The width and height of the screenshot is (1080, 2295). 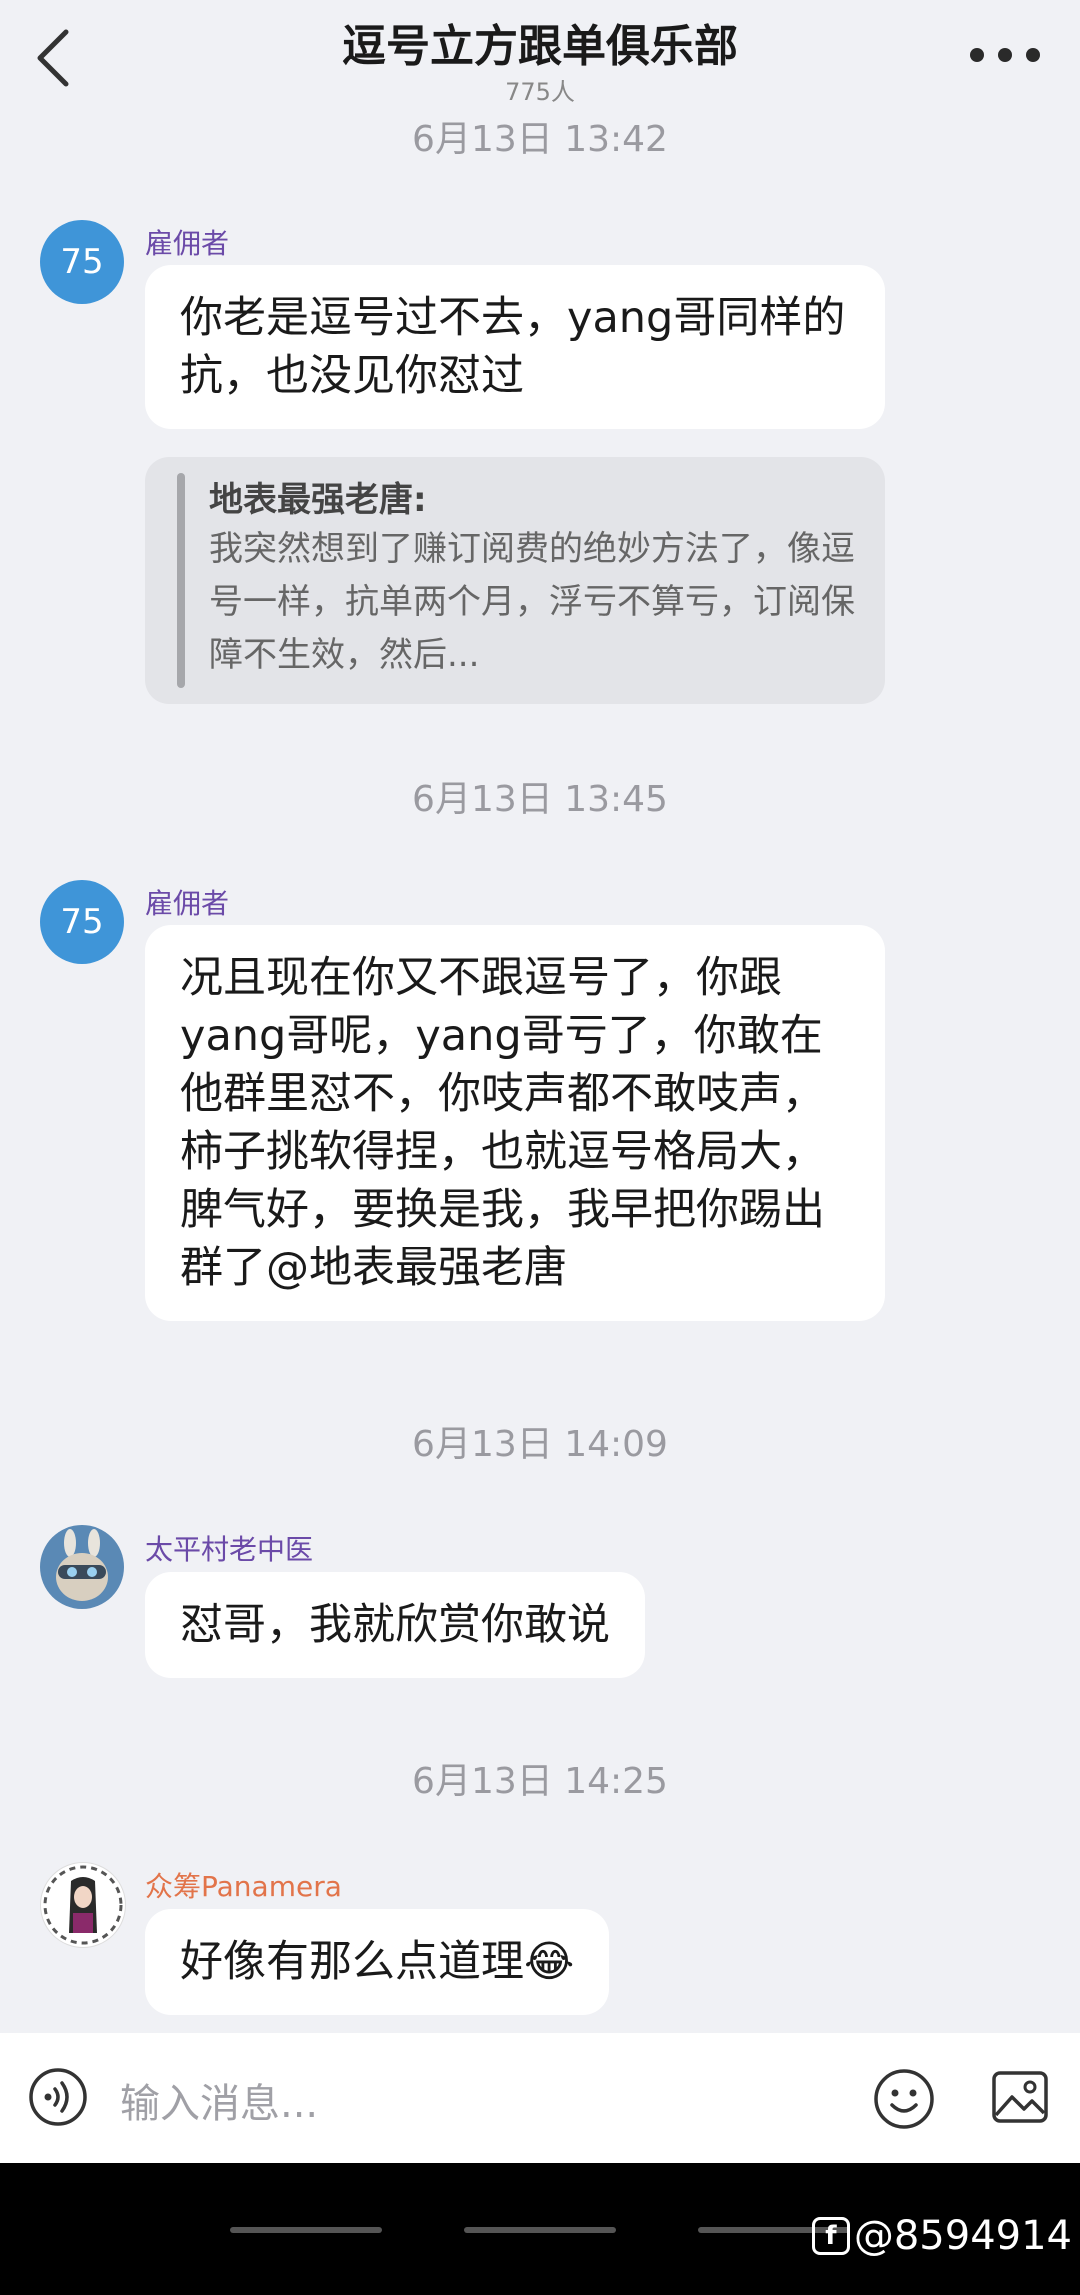 What do you see at coordinates (540, 92) in the screenshot?
I see `member-count: 775人` at bounding box center [540, 92].